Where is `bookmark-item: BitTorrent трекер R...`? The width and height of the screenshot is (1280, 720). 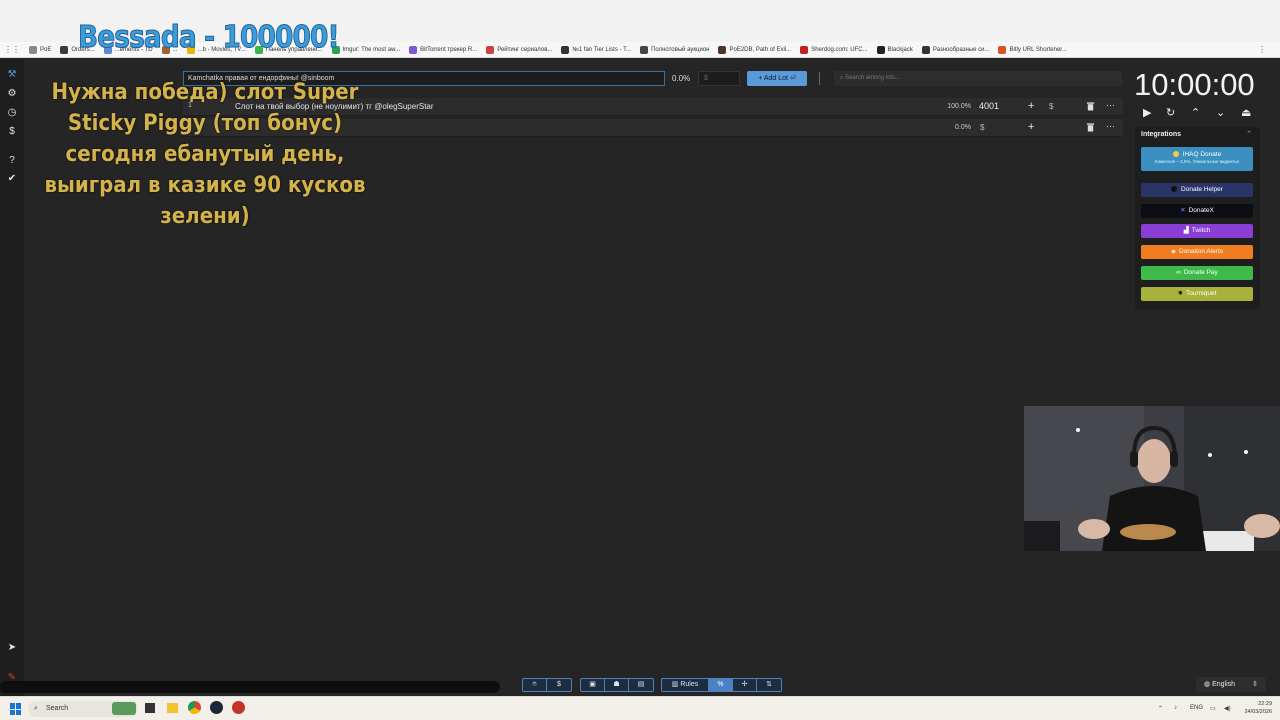
bookmark-item: BitTorrent трекер R... is located at coordinates (443, 49).